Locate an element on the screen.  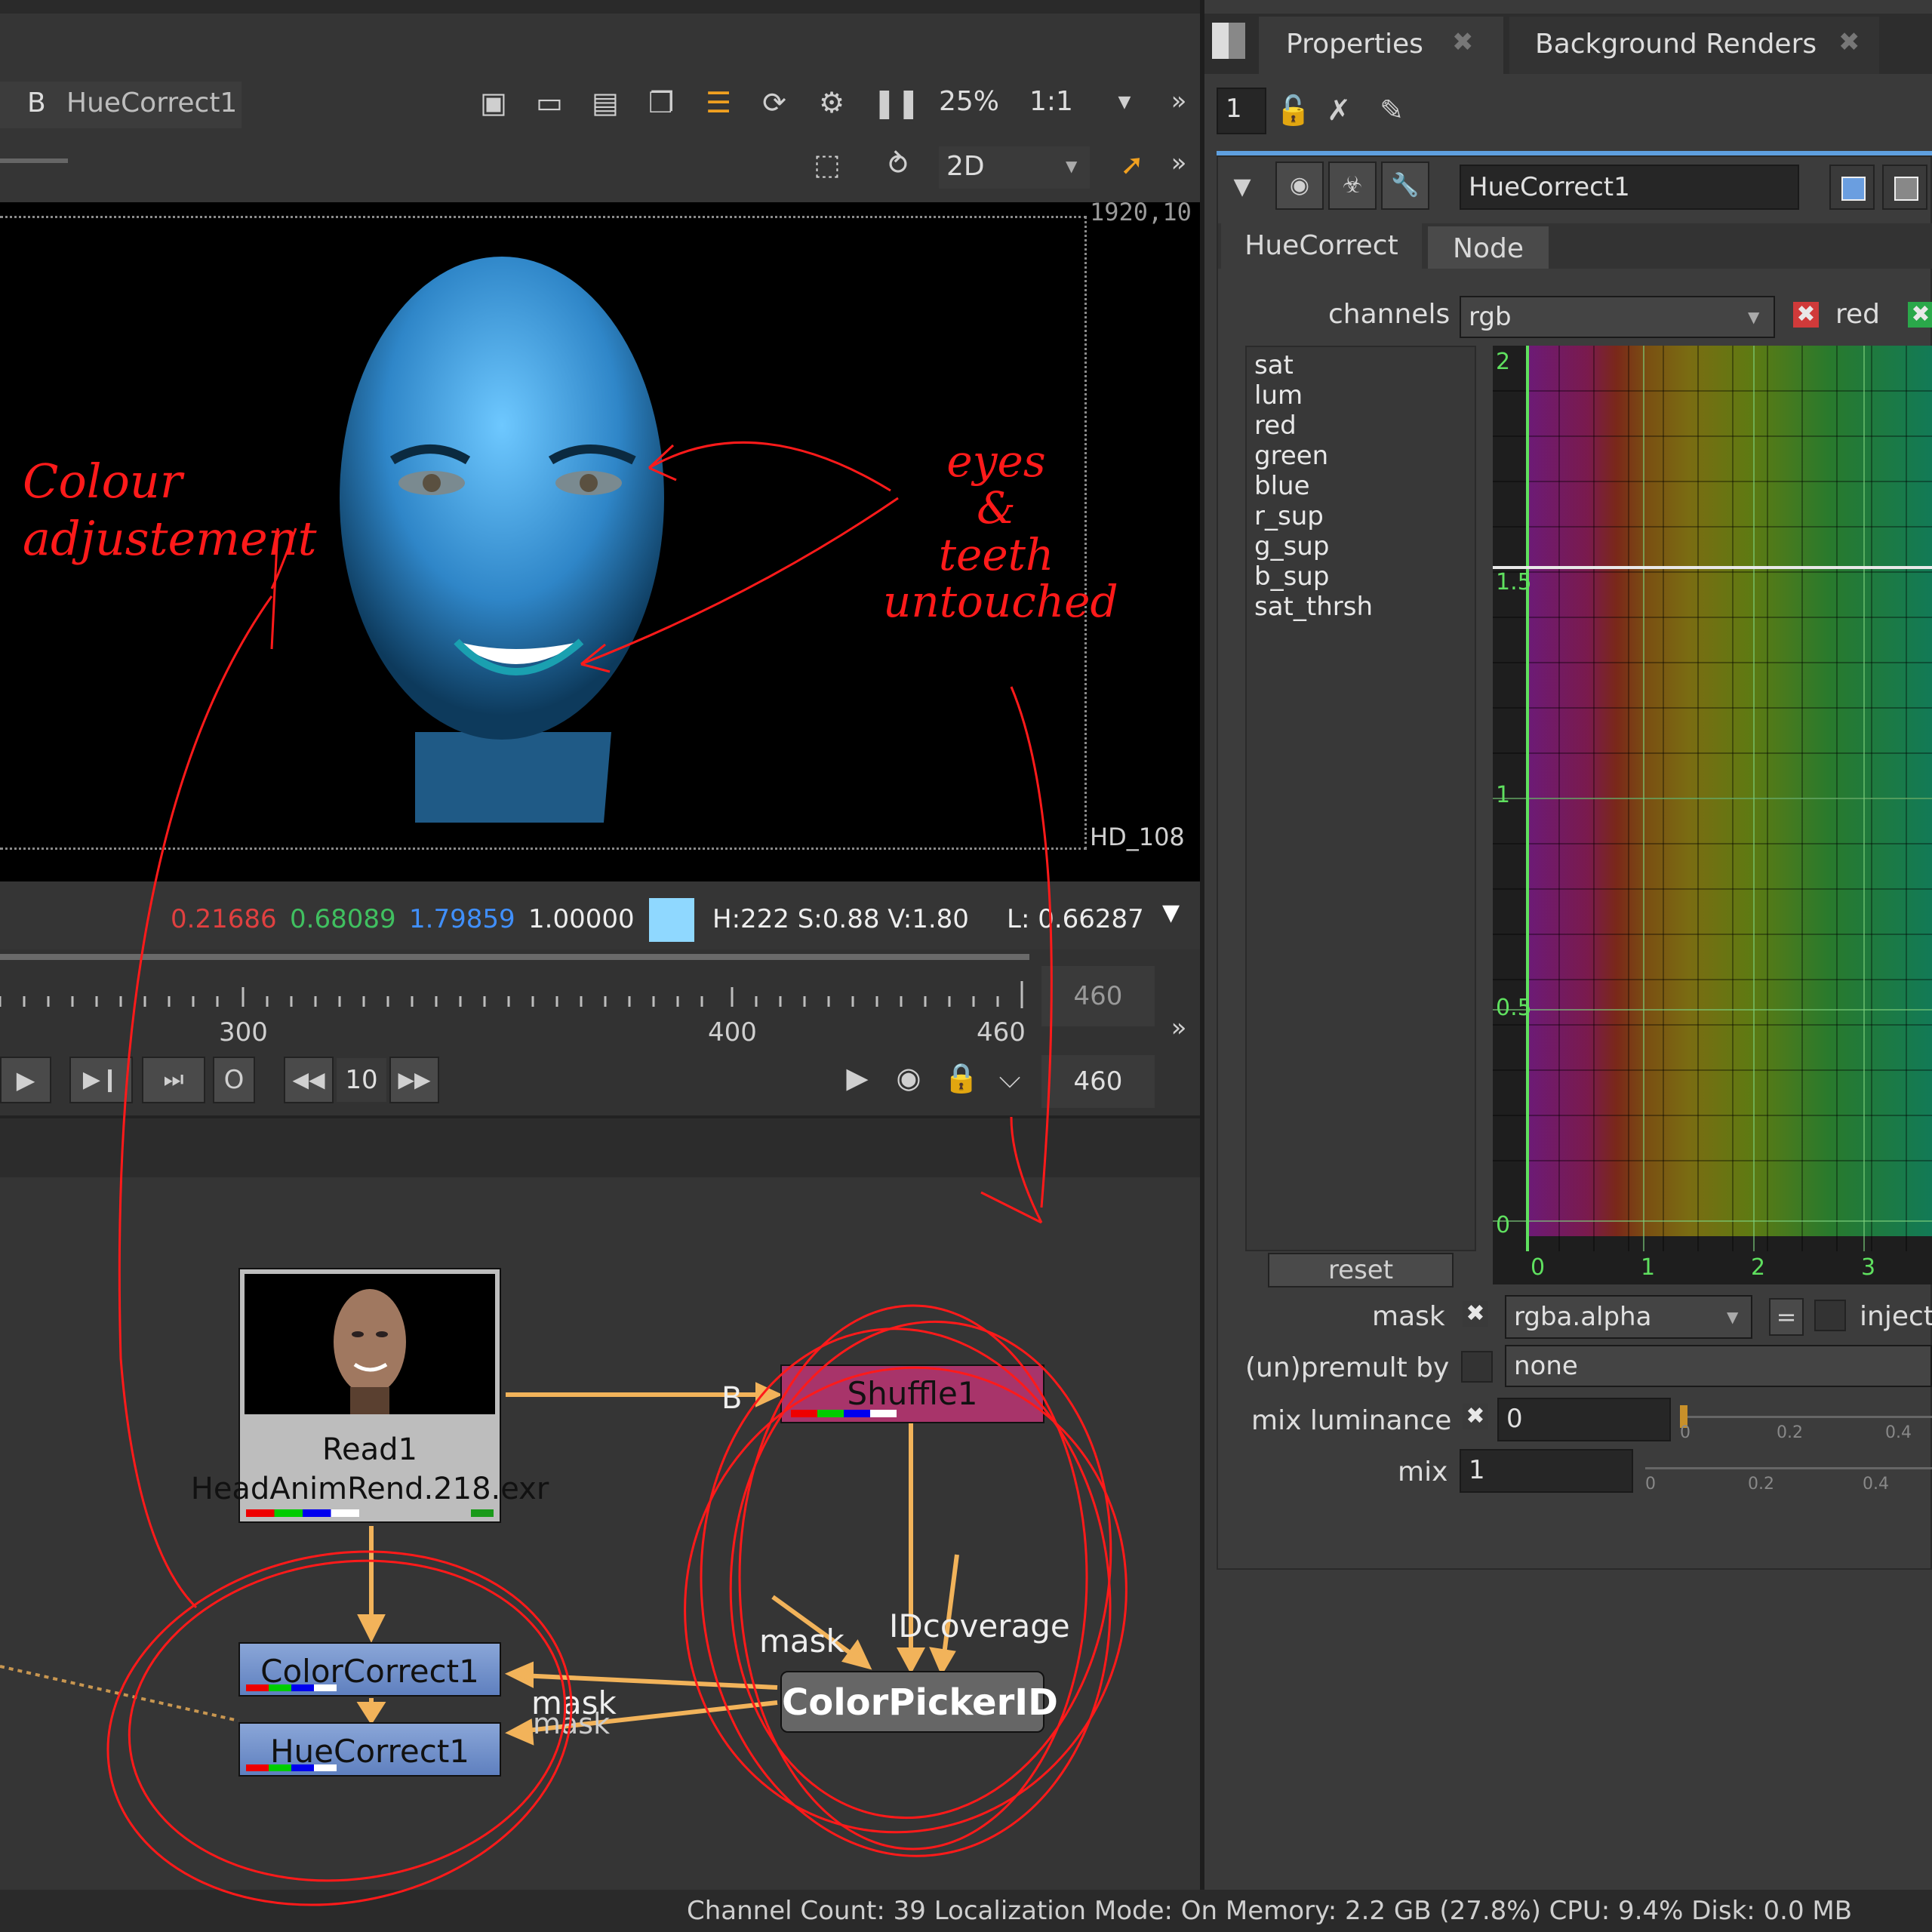
annotation-eyes-teeth: eyes & teeth untouched is located at coordinates (1000, 531).